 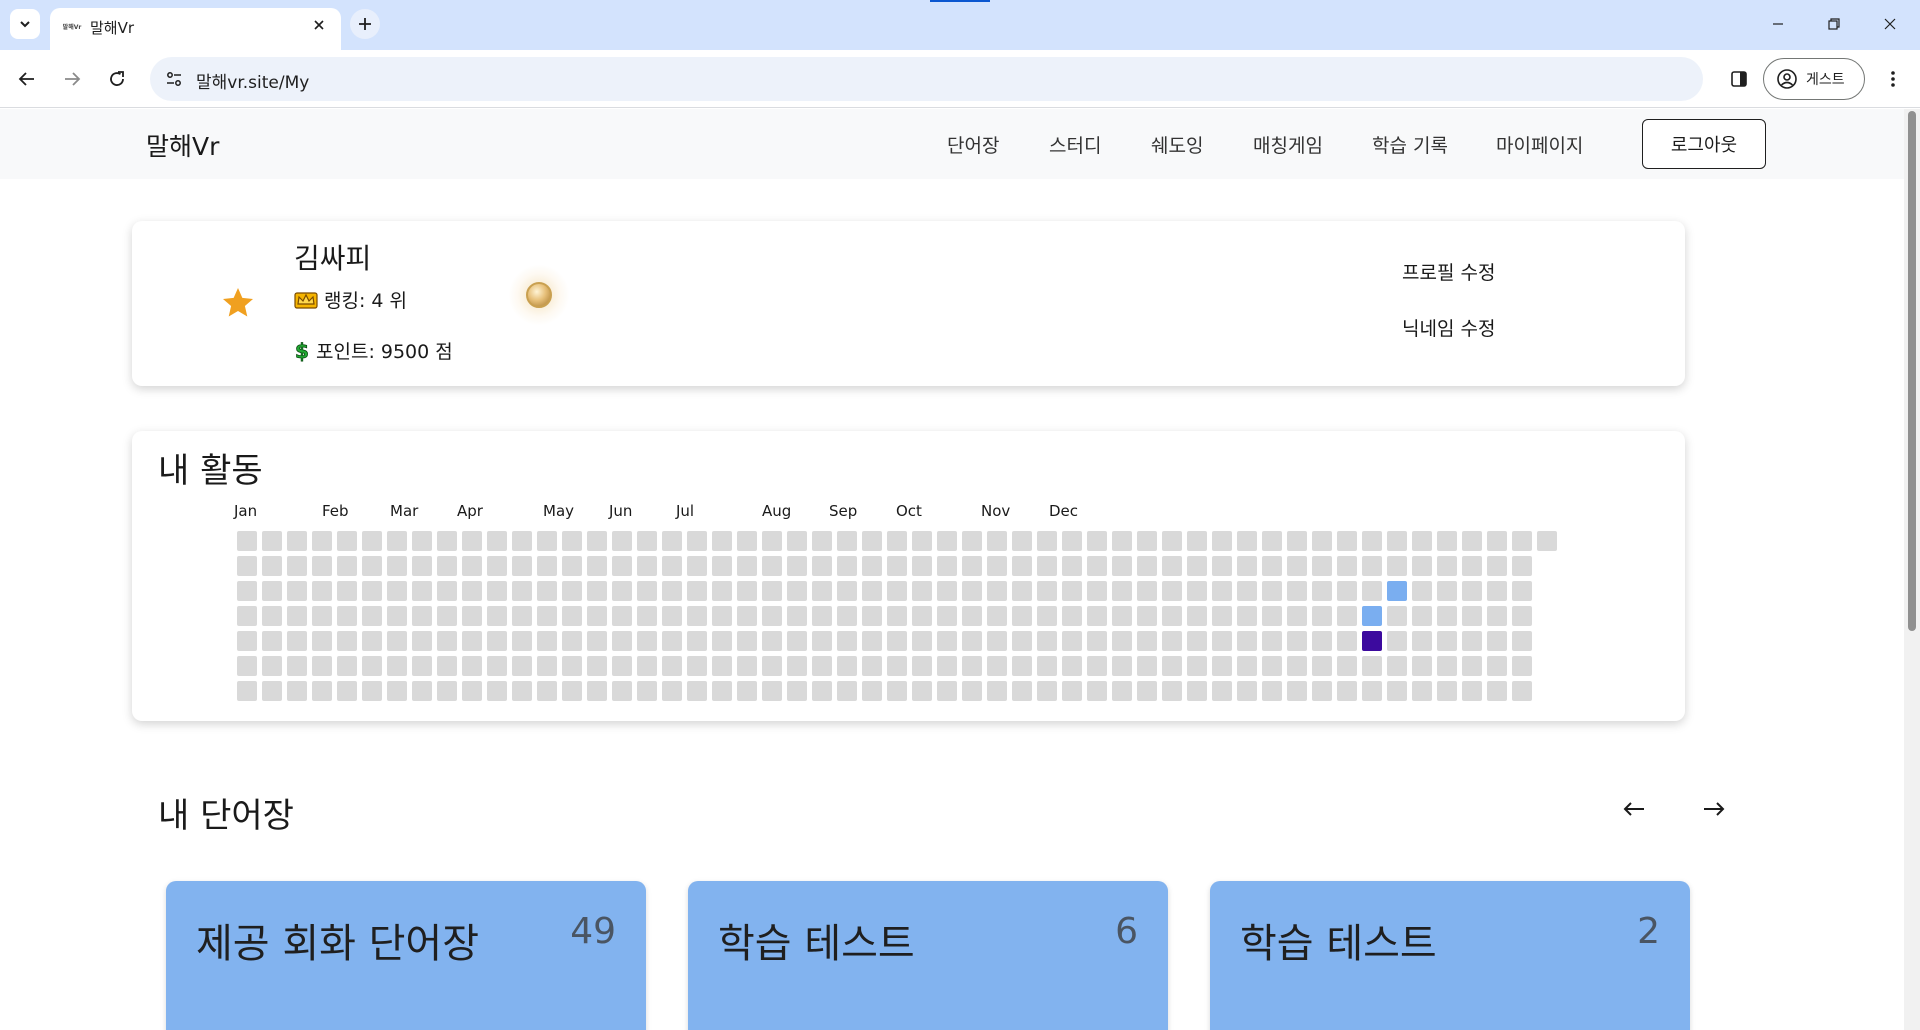 I want to click on vocab-prev-button, so click(x=1634, y=809).